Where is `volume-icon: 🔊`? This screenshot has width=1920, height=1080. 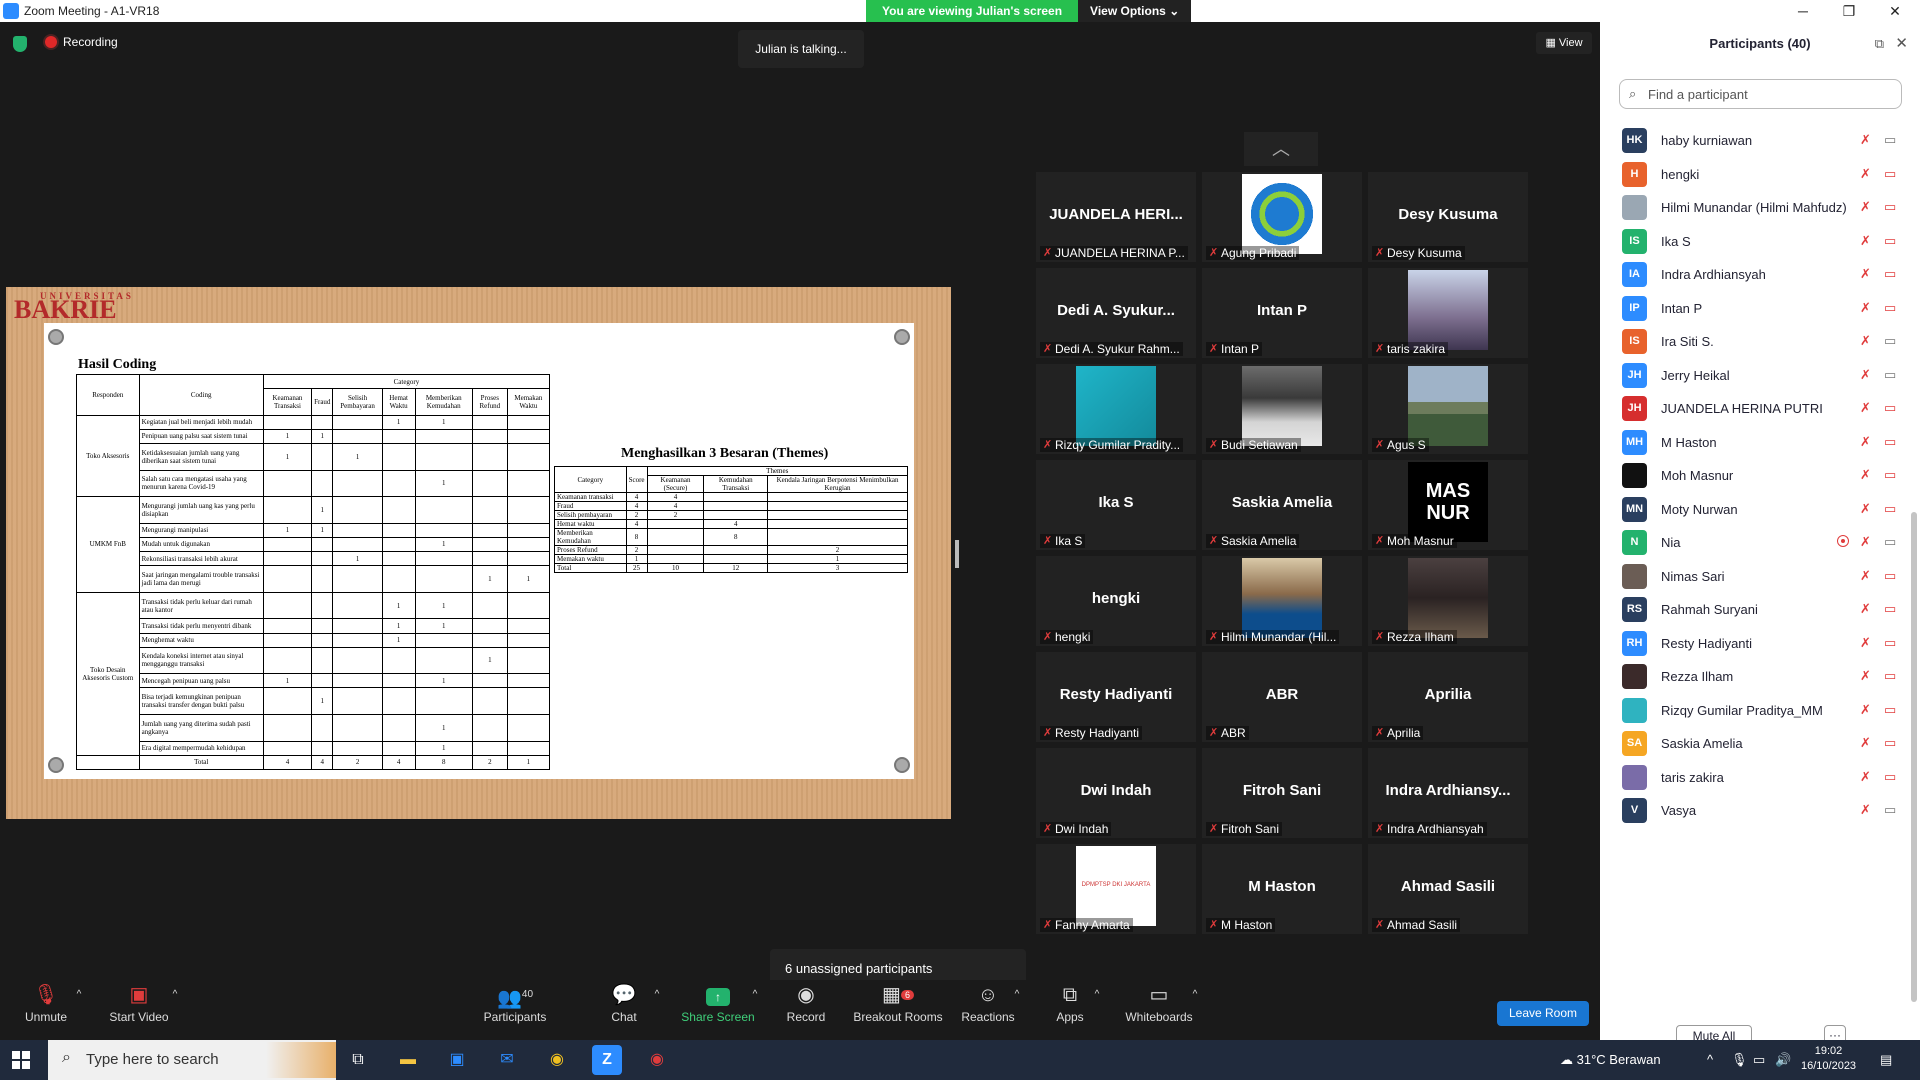 volume-icon: 🔊 is located at coordinates (1783, 1060).